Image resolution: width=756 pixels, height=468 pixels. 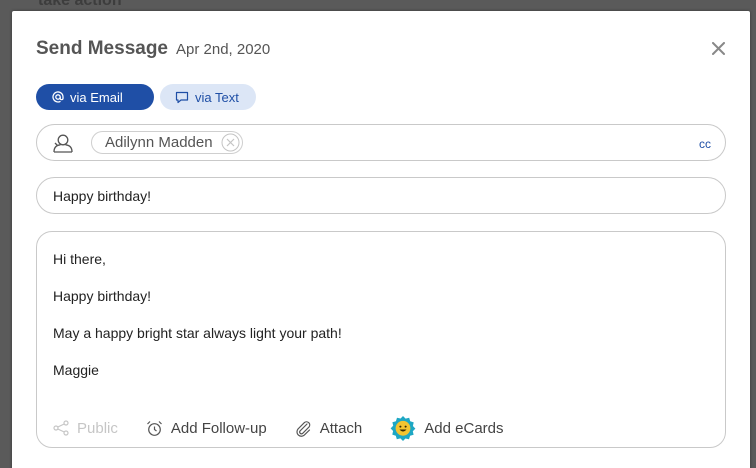 I want to click on via-email-button: via Email, so click(x=95, y=97).